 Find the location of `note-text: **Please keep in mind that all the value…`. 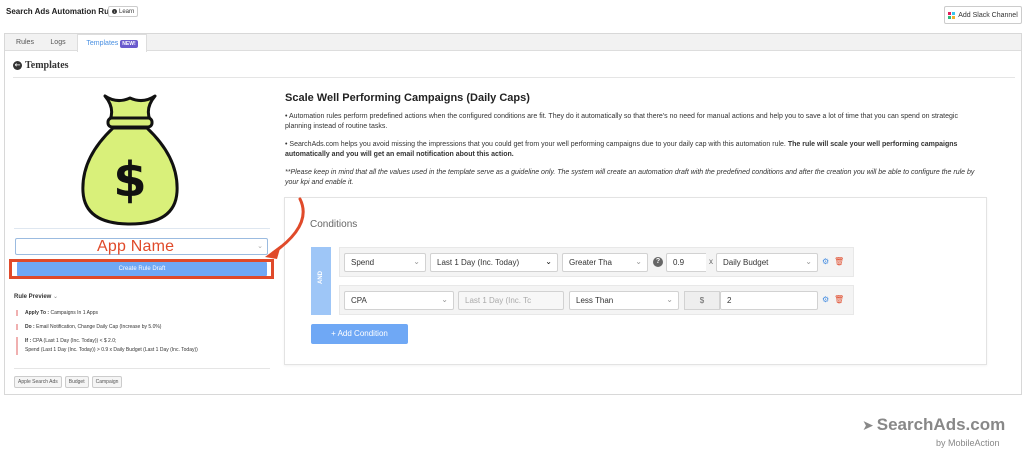

note-text: **Please keep in mind that all the value… is located at coordinates (630, 177).